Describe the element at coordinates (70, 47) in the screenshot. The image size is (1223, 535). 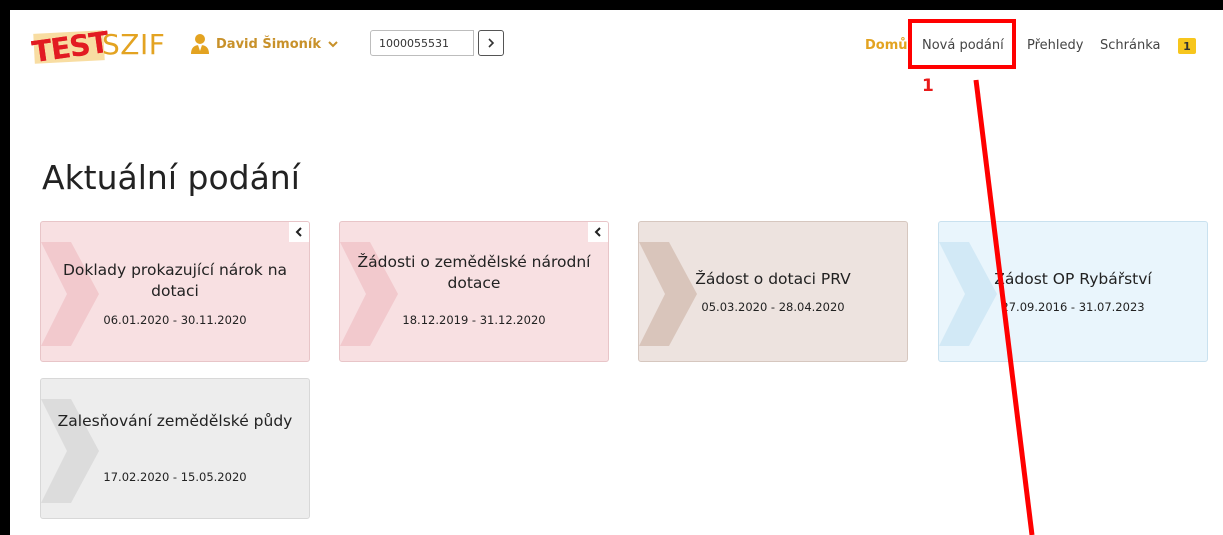
I see `logo-test-label: TEST` at that location.